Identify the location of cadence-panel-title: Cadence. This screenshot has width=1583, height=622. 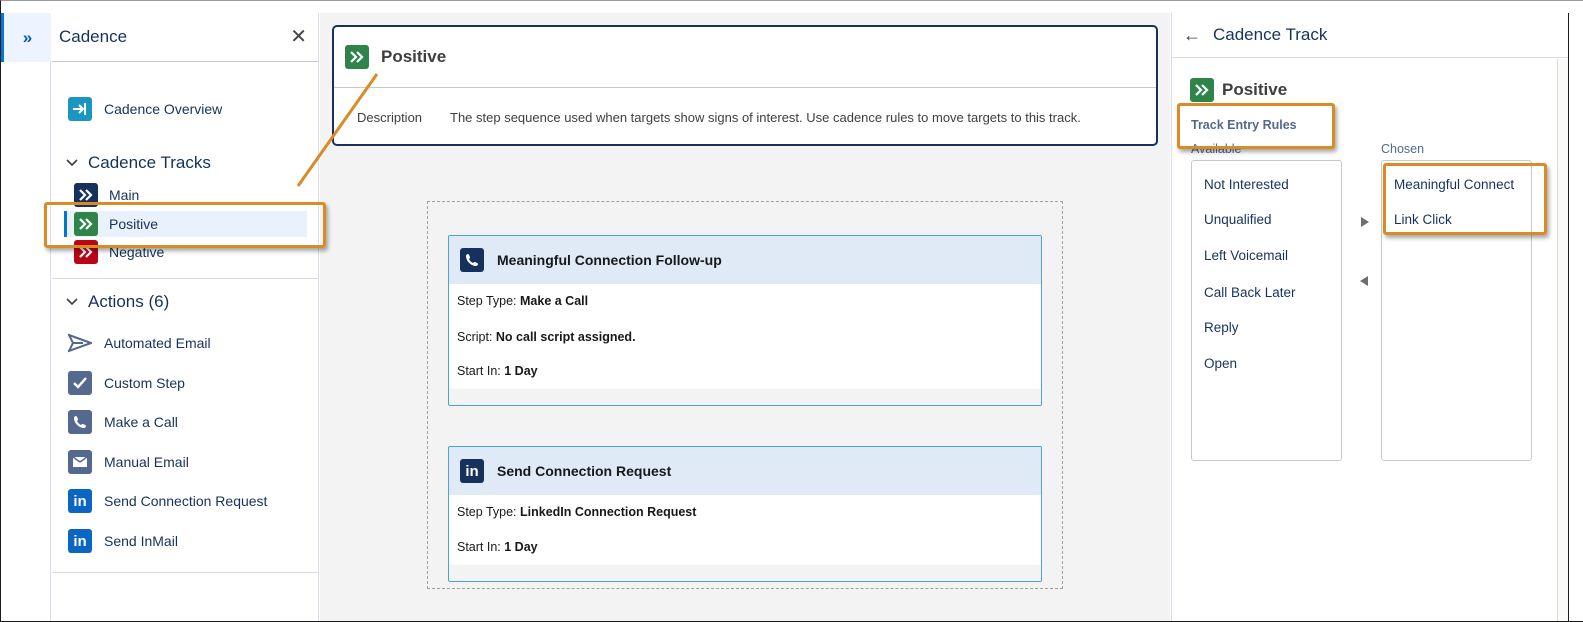
(93, 36).